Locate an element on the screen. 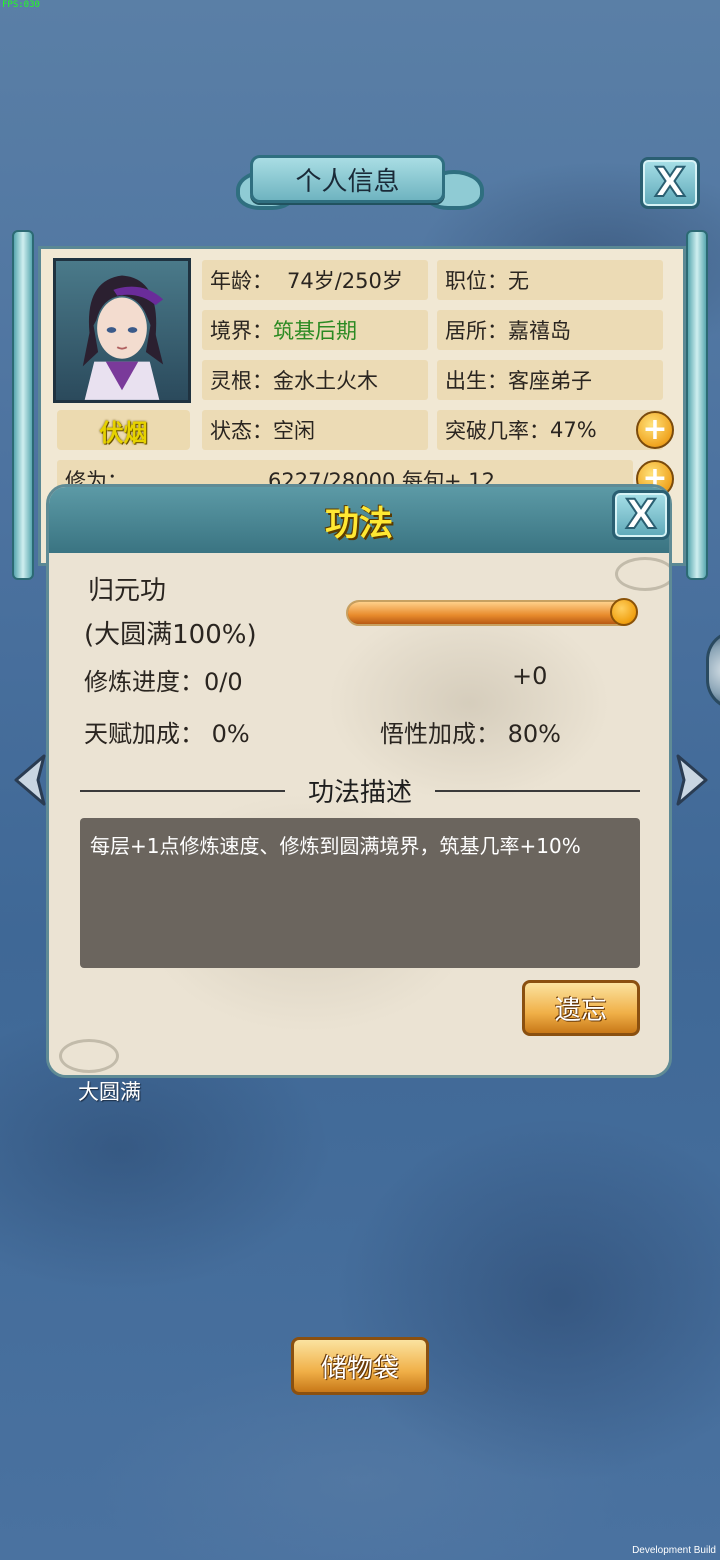  character-name: 伏烟 is located at coordinates (123, 430).